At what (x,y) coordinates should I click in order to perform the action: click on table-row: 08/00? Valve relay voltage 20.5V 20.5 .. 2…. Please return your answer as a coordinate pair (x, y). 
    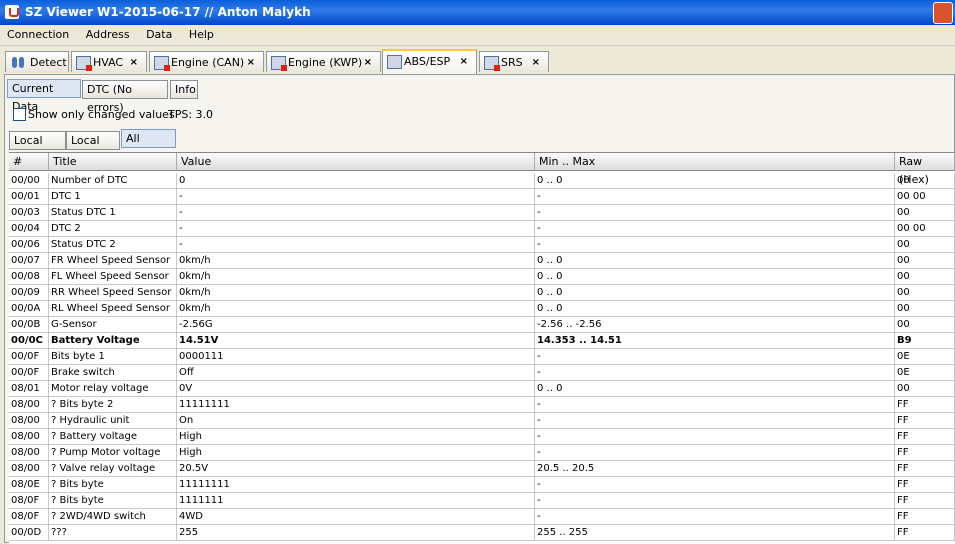
    Looking at the image, I should click on (482, 469).